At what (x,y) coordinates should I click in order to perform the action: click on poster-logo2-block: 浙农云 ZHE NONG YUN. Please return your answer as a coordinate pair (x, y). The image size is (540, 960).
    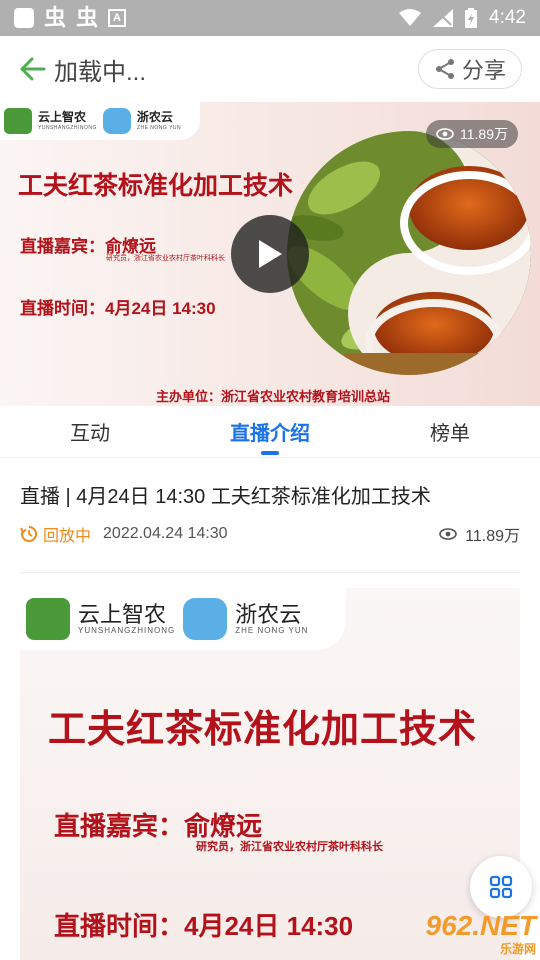
    Looking at the image, I should click on (271, 619).